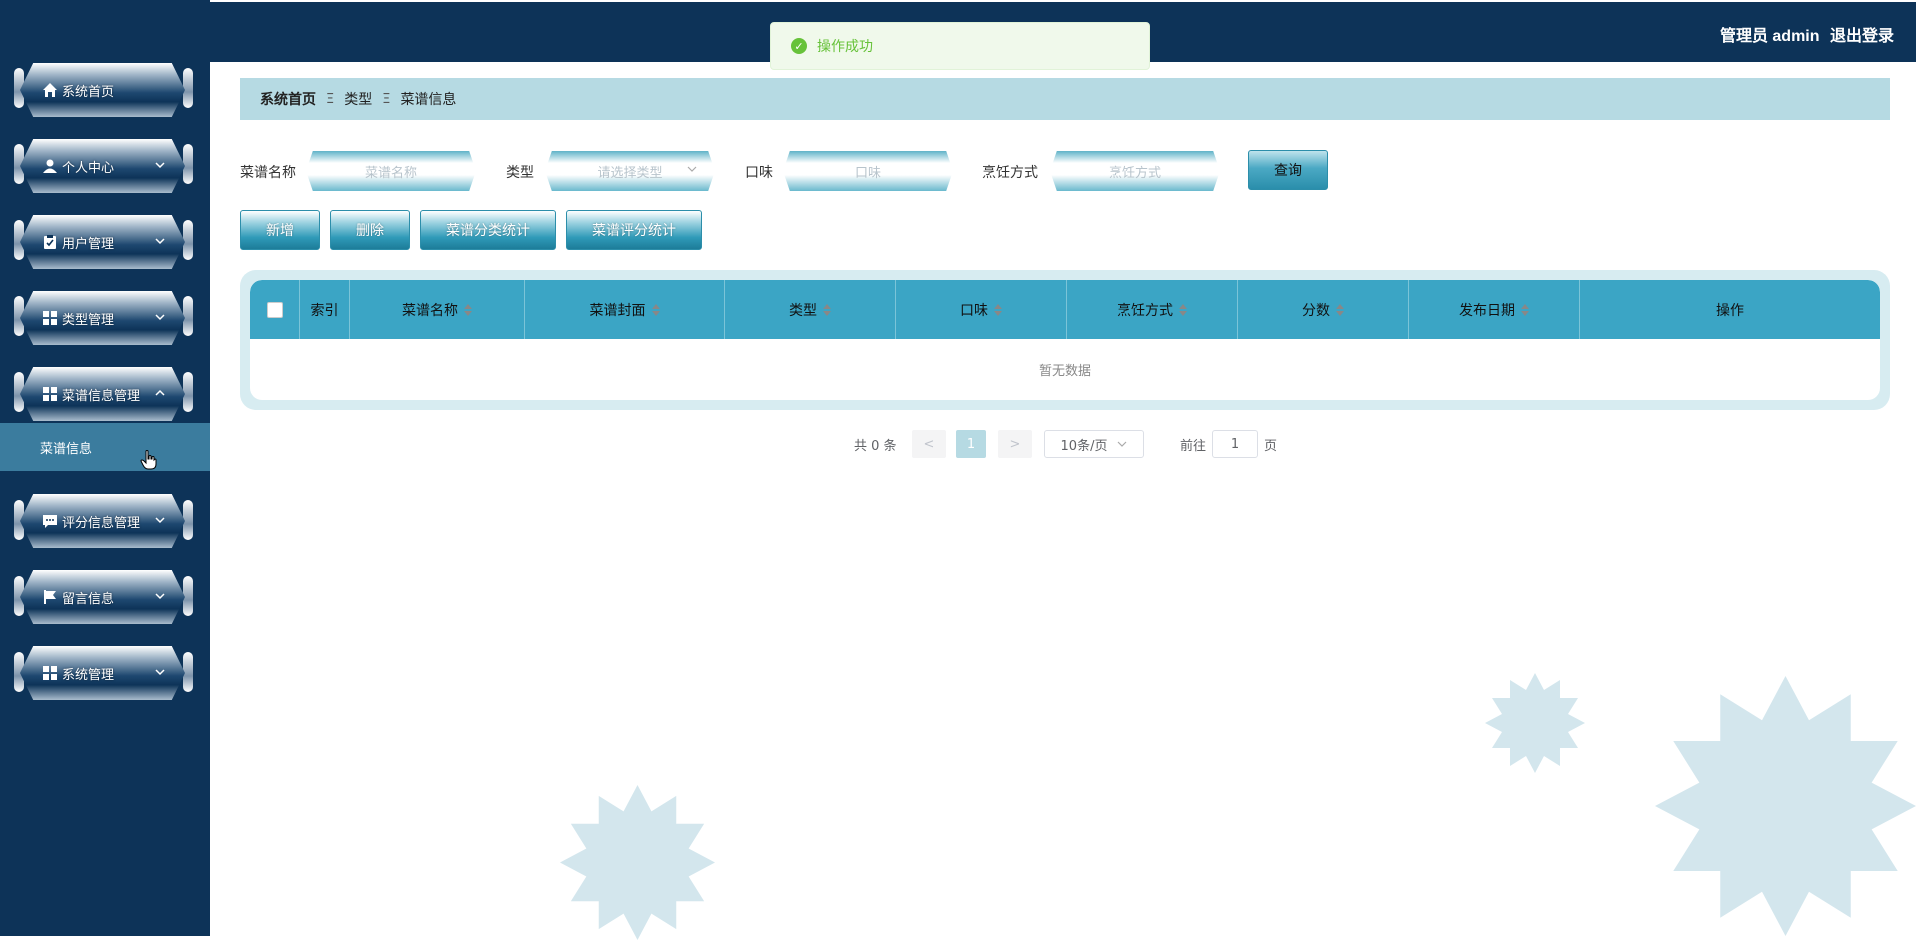  What do you see at coordinates (520, 173) in the screenshot?
I see `type-label: 类型` at bounding box center [520, 173].